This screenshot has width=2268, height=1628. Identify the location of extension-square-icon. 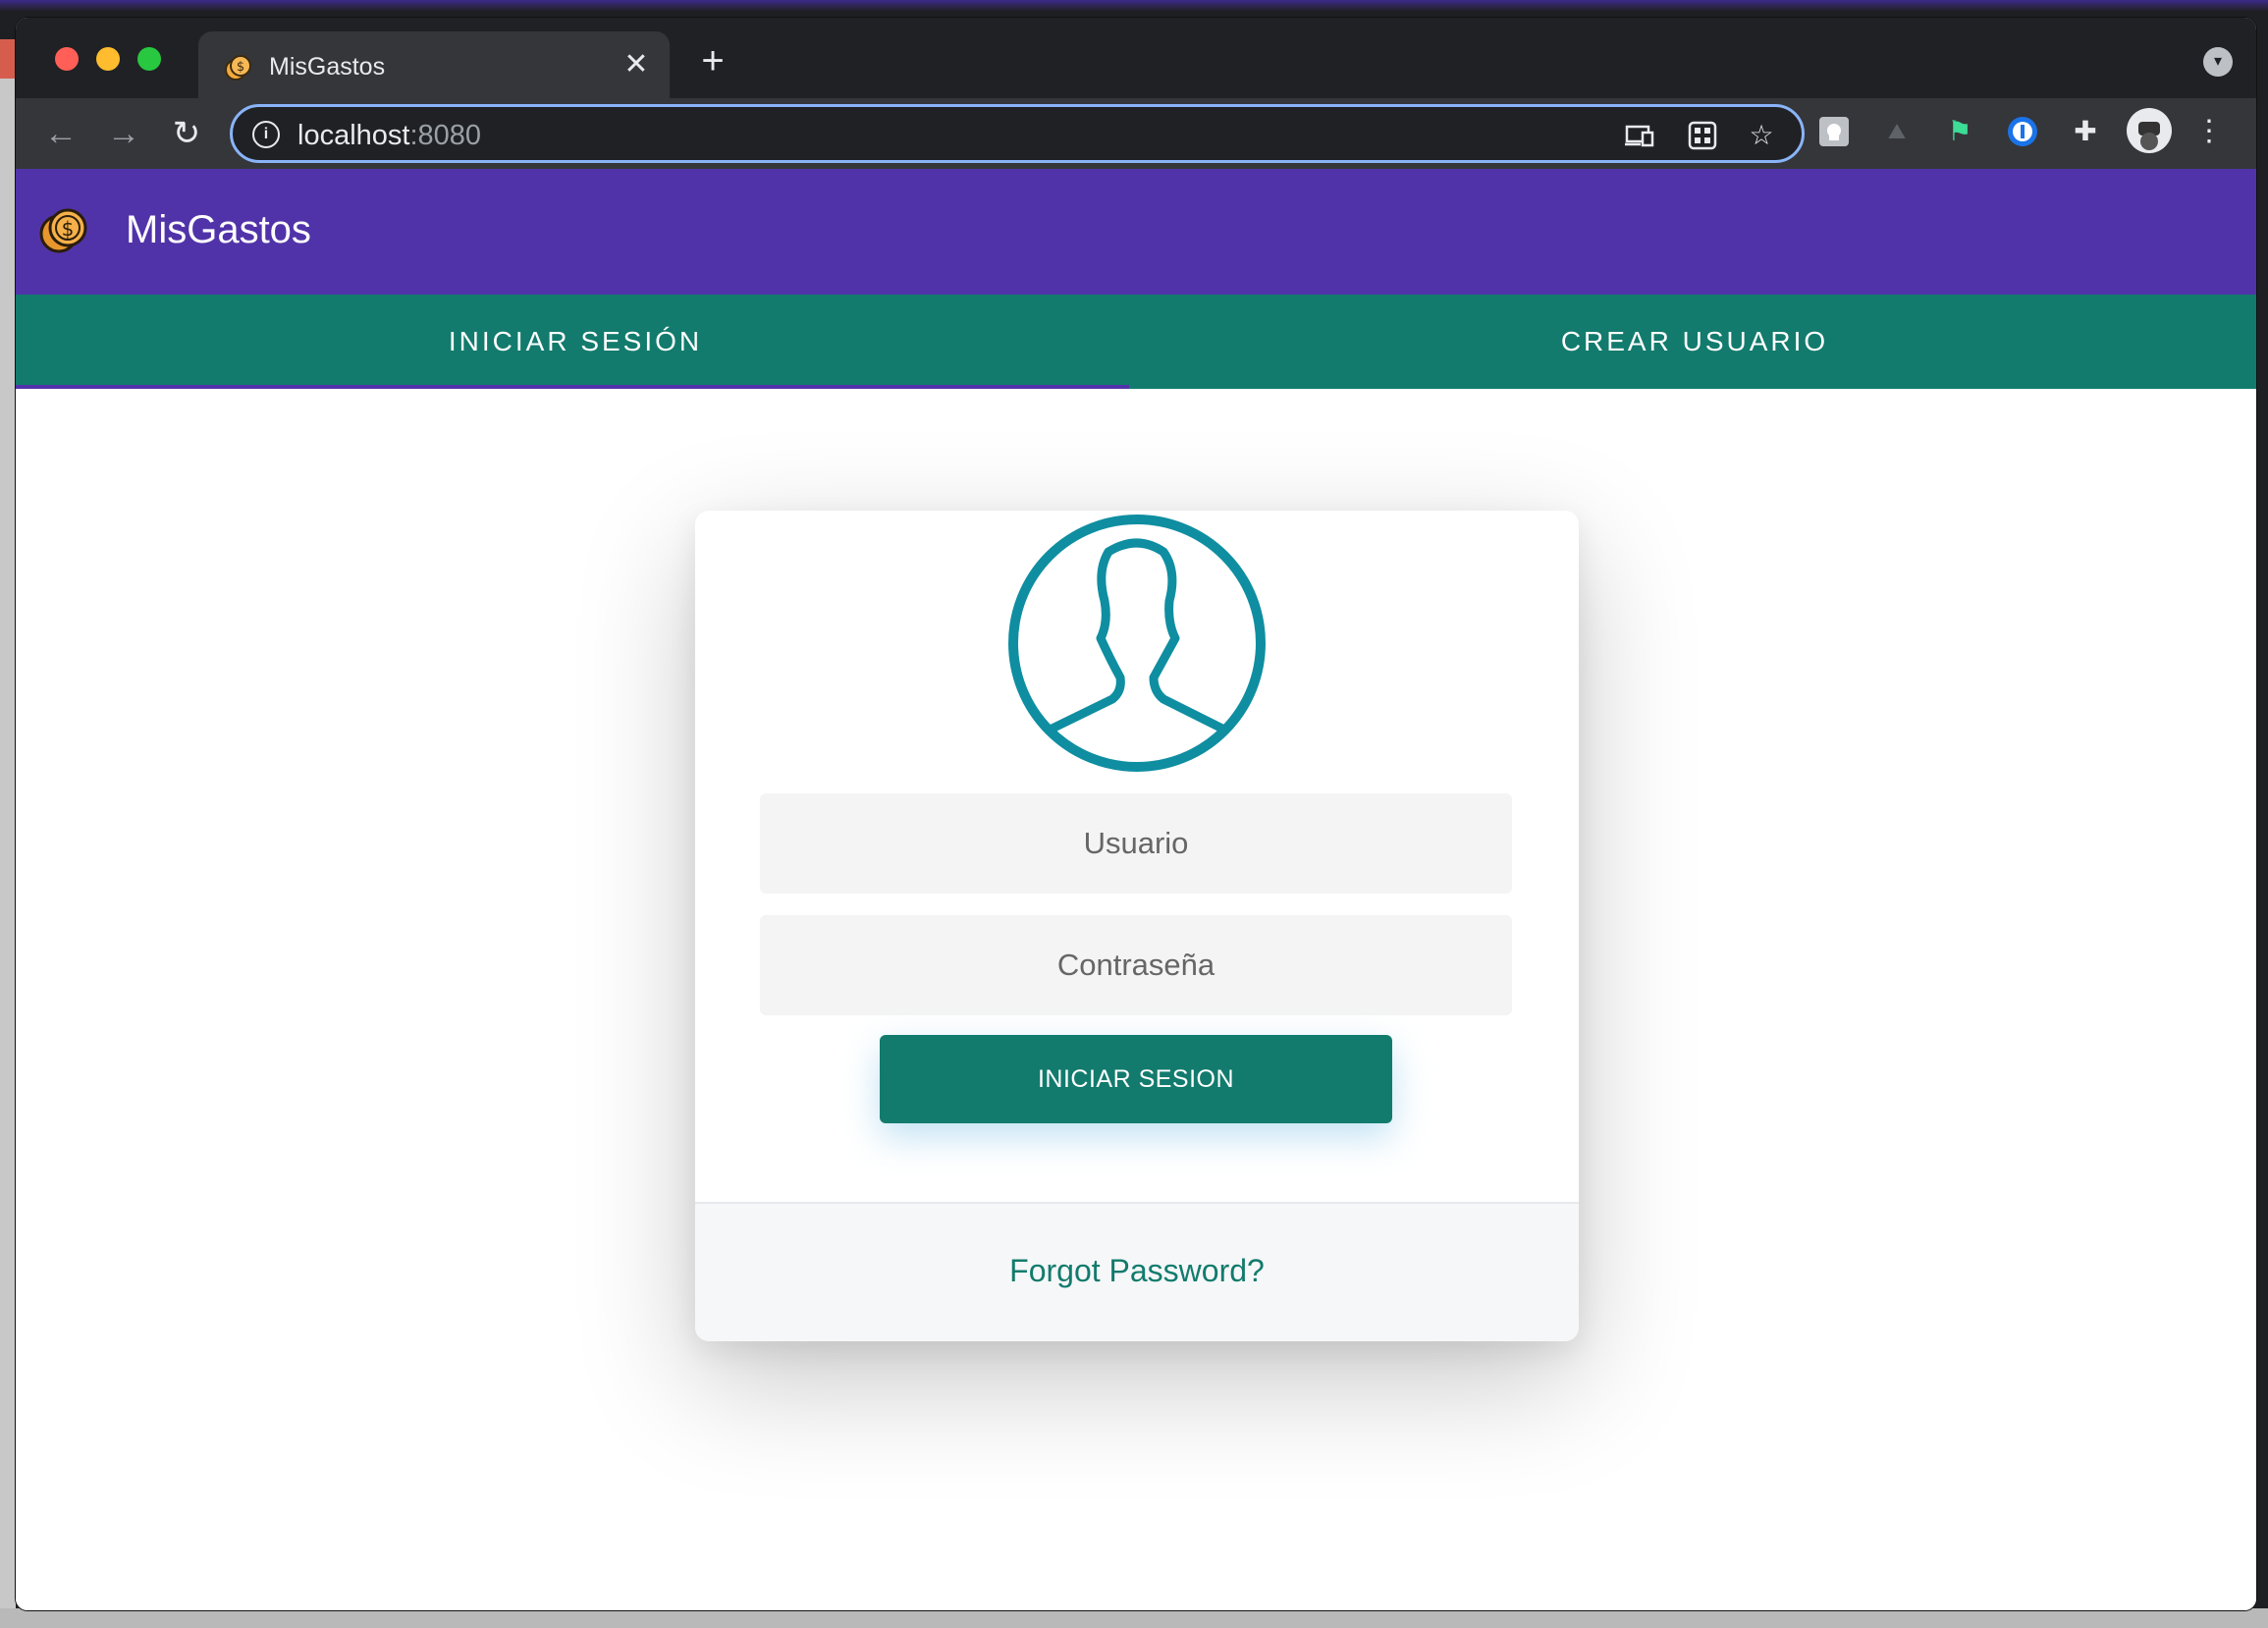
(1834, 132).